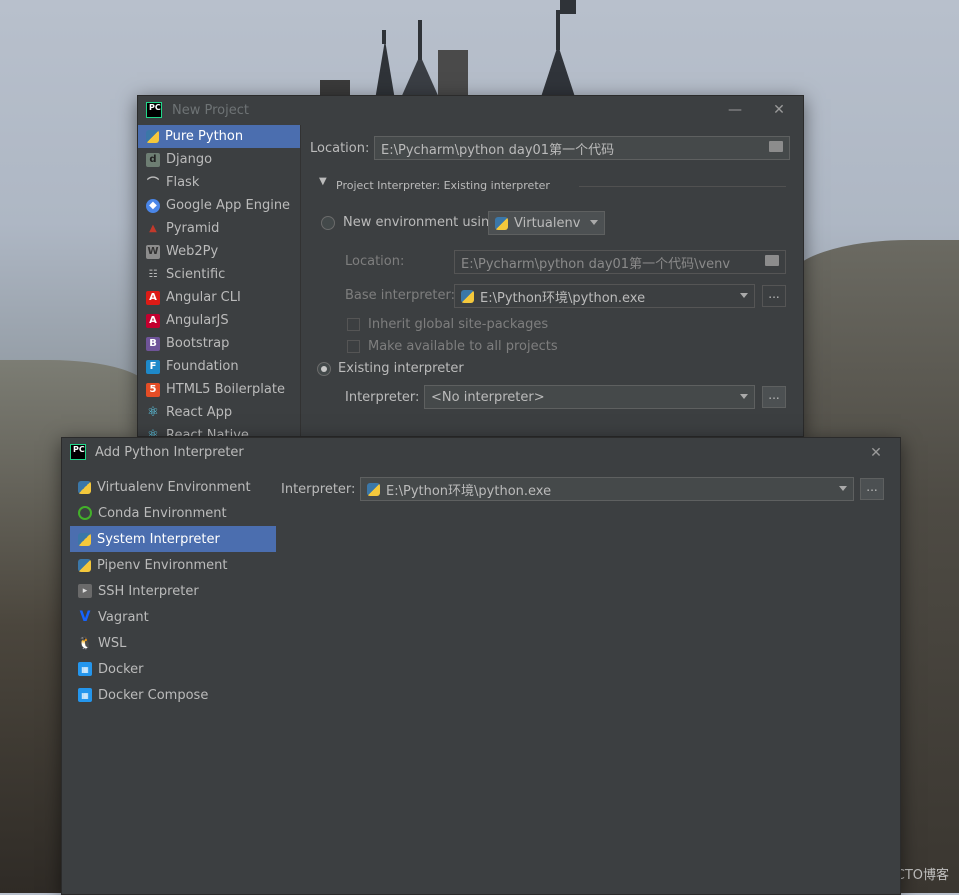 The width and height of the screenshot is (959, 895). Describe the element at coordinates (219, 159) in the screenshot. I see `project-type-django: d Django` at that location.